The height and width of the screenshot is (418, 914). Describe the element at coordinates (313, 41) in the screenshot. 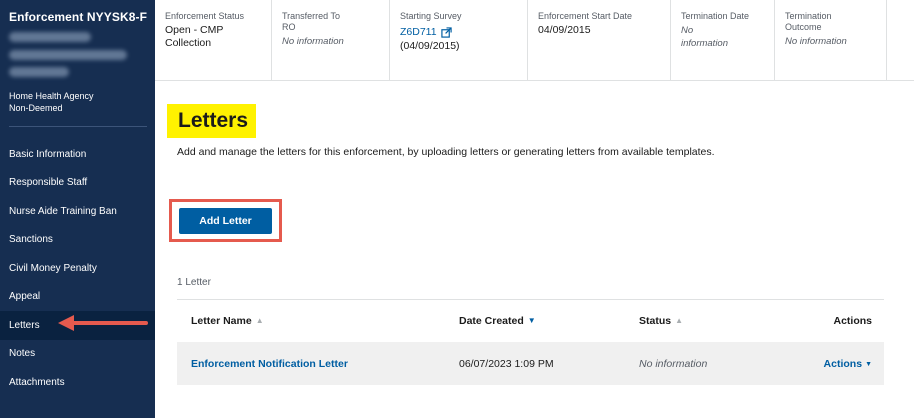

I see `transferred-to-value: No information` at that location.